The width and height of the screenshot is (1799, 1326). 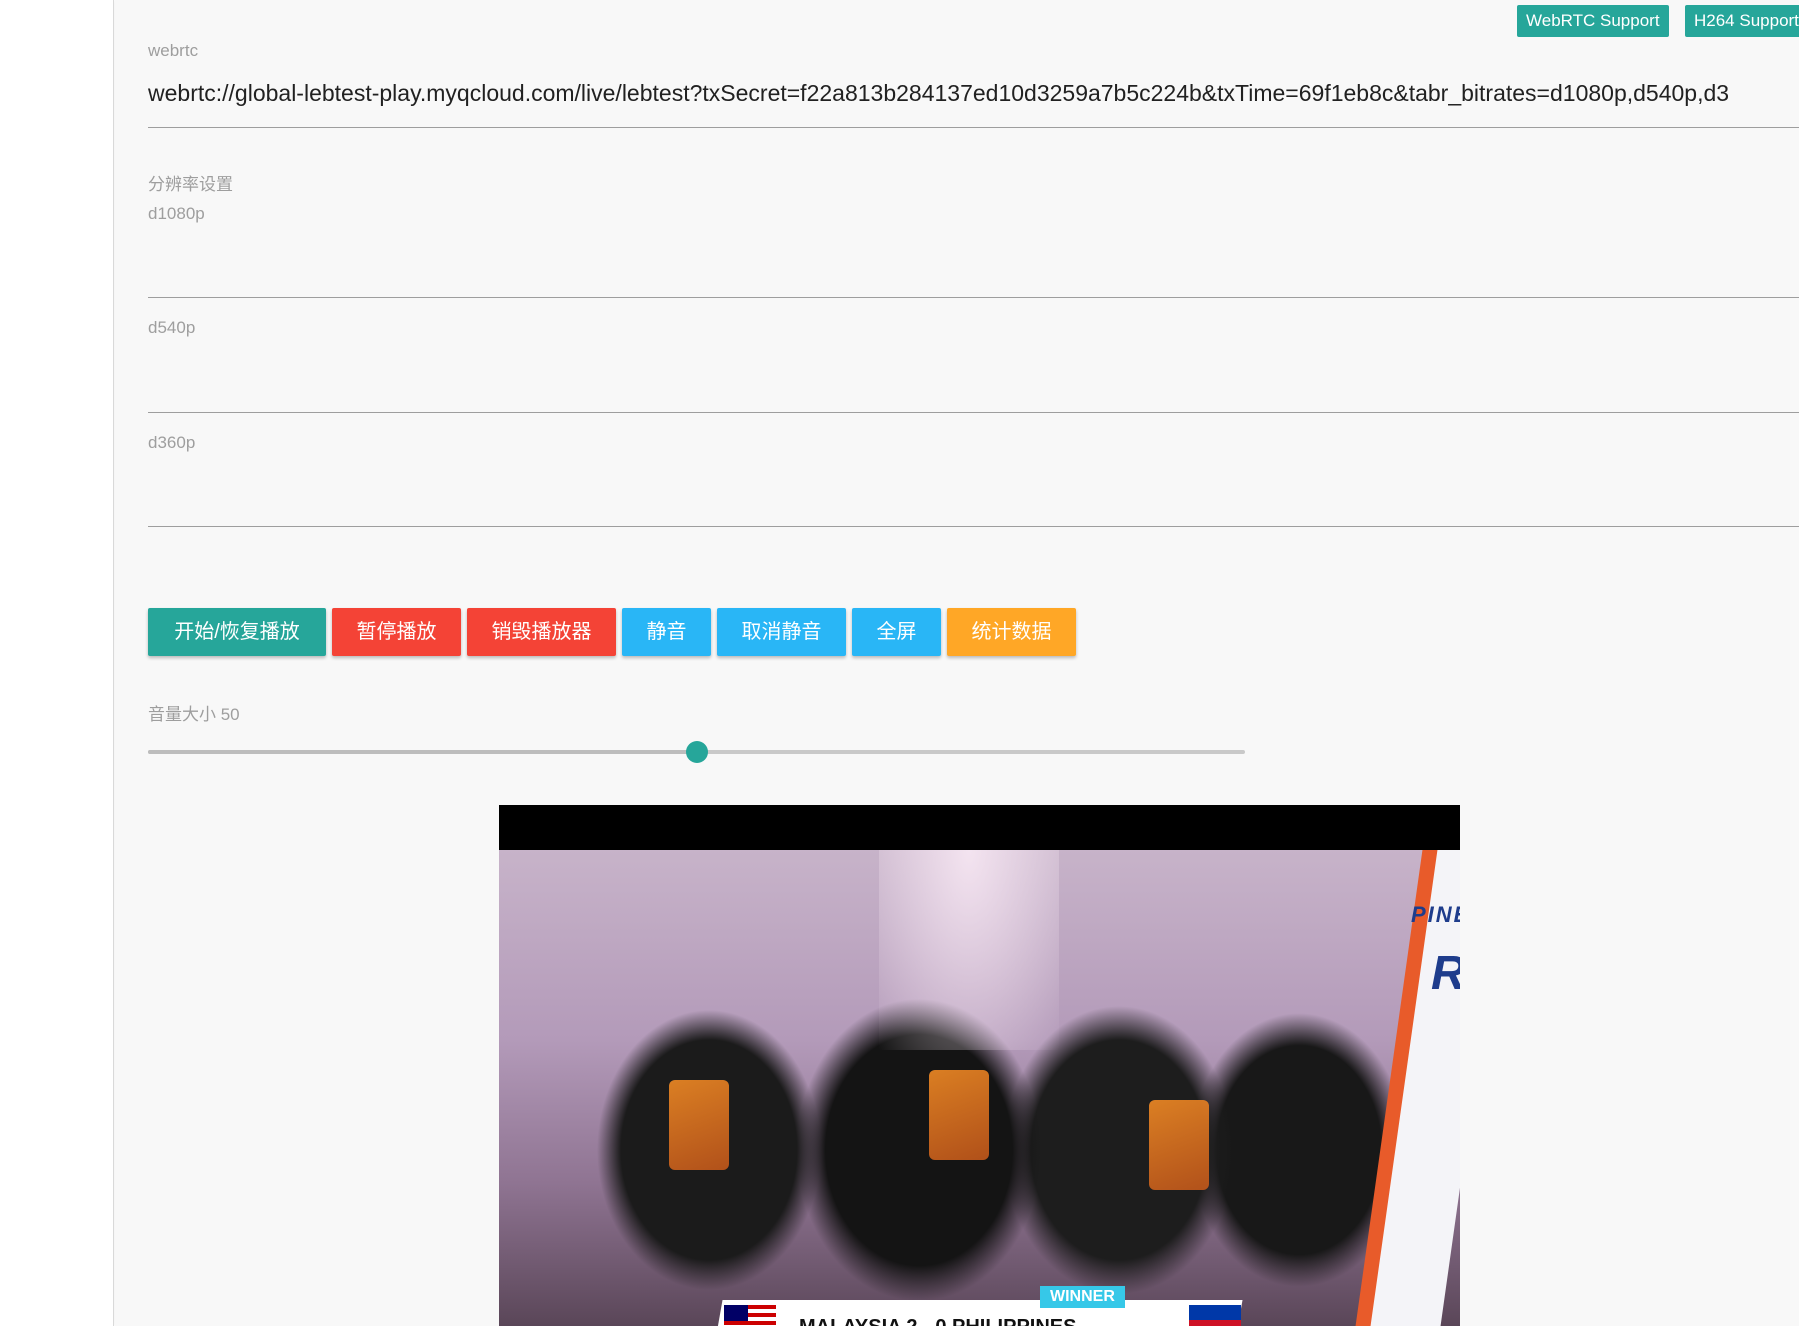 What do you see at coordinates (1445, 973) in the screenshot?
I see `stage-banner-letter: R` at bounding box center [1445, 973].